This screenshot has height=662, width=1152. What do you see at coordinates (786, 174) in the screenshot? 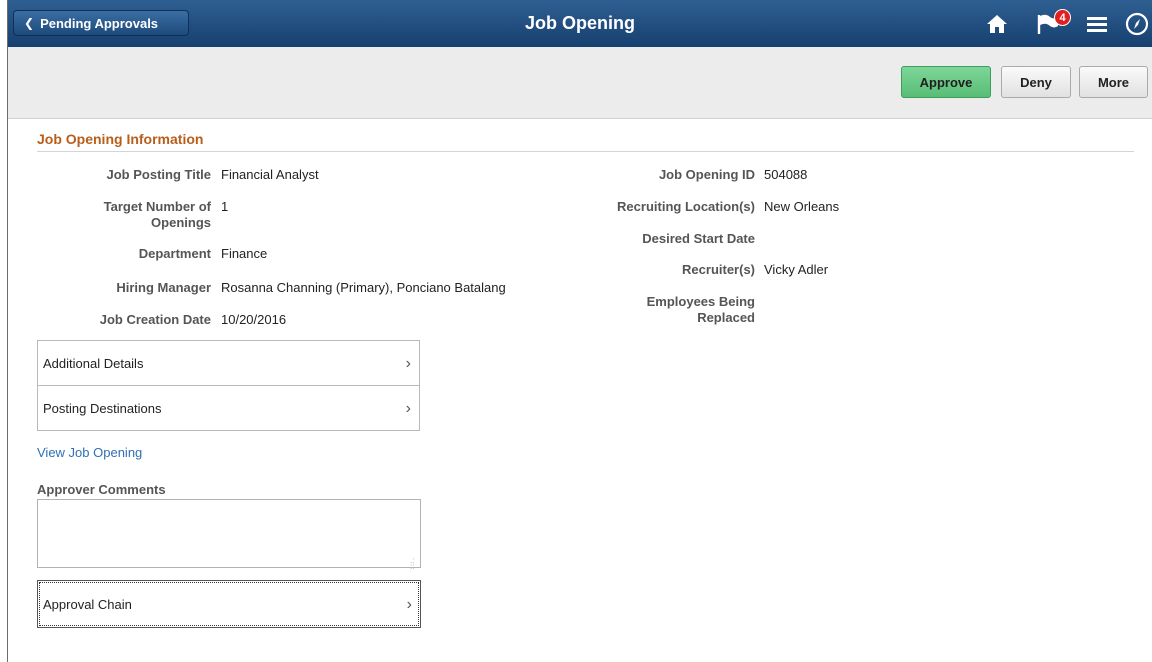
I see `job-opening-id-value: 504088` at bounding box center [786, 174].